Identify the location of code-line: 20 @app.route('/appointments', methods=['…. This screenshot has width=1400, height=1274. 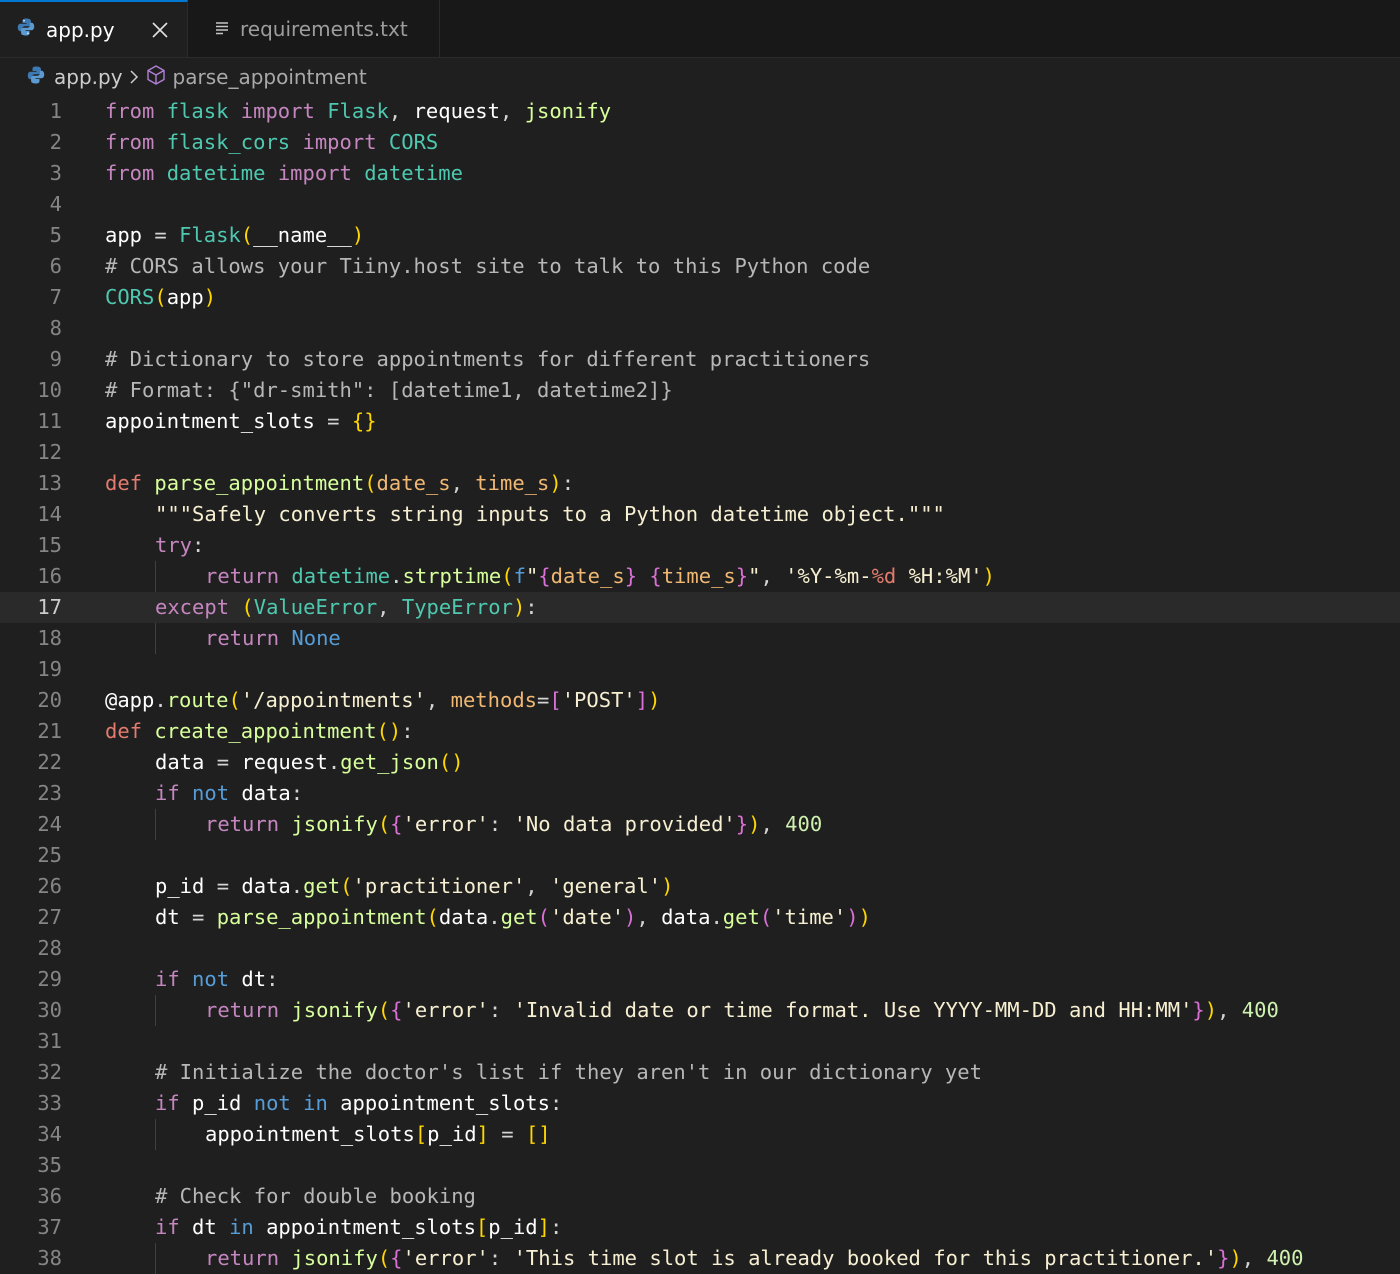
(700, 700).